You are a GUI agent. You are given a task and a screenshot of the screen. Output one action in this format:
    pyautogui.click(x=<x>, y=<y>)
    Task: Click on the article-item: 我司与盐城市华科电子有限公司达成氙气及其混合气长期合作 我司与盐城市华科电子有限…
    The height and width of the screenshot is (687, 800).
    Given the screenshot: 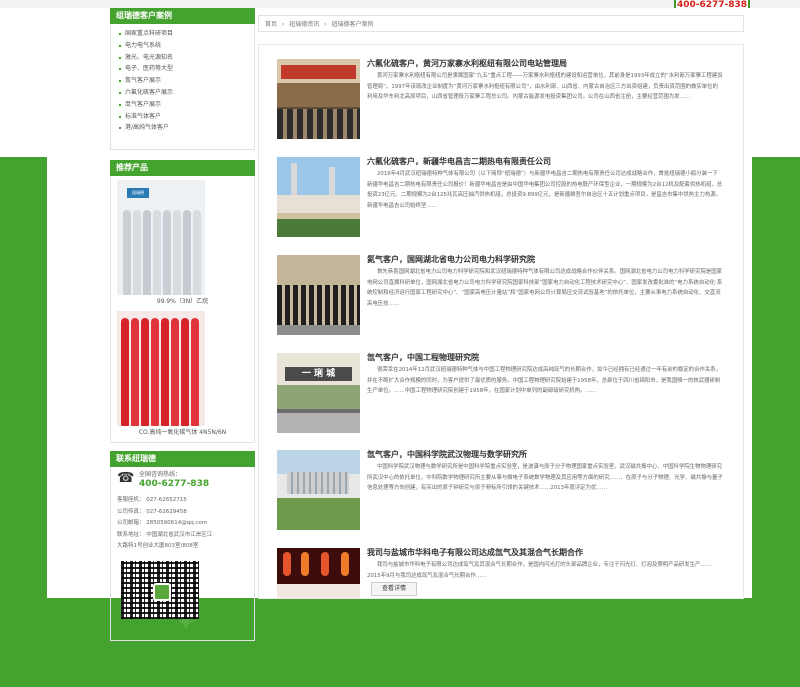 What is the action you would take?
    pyautogui.click(x=501, y=573)
    